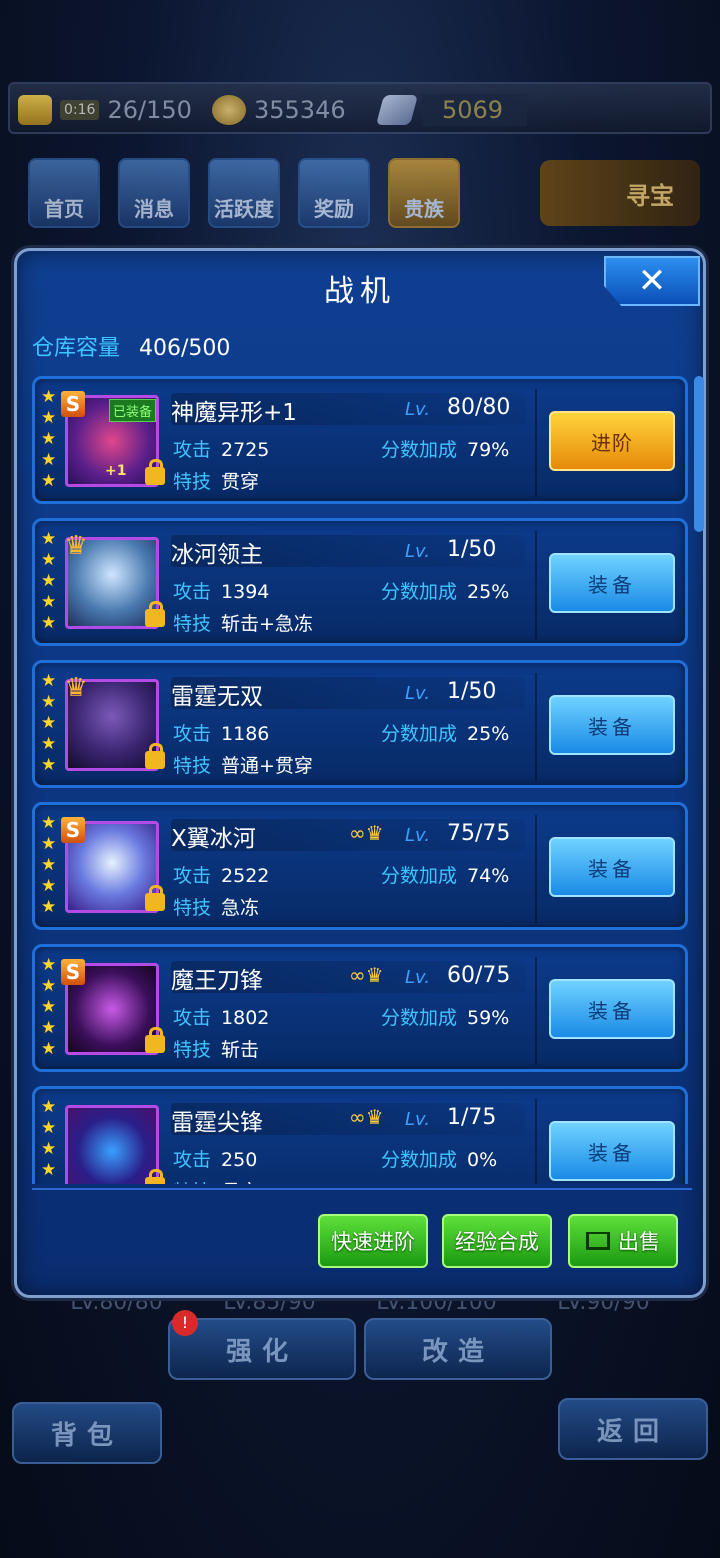 The image size is (720, 1558). I want to click on footer-divider, so click(362, 1189).